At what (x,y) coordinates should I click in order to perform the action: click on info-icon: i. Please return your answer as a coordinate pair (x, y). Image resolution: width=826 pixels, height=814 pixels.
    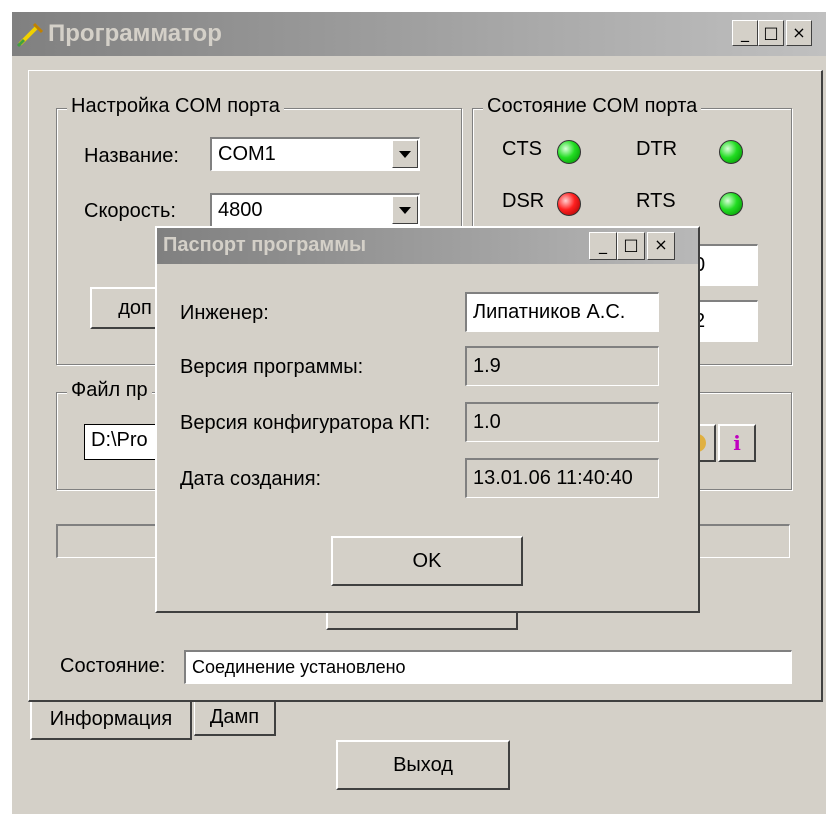
    Looking at the image, I should click on (737, 443).